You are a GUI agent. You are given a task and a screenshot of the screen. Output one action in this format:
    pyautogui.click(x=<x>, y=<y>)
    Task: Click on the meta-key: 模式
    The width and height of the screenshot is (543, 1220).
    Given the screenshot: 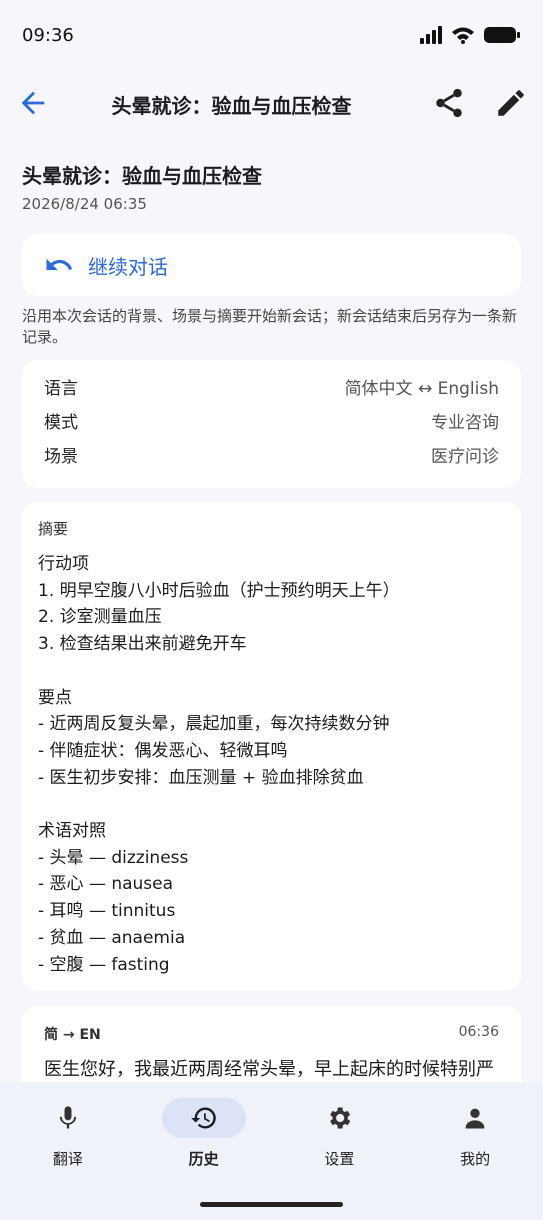 What is the action you would take?
    pyautogui.click(x=61, y=423)
    